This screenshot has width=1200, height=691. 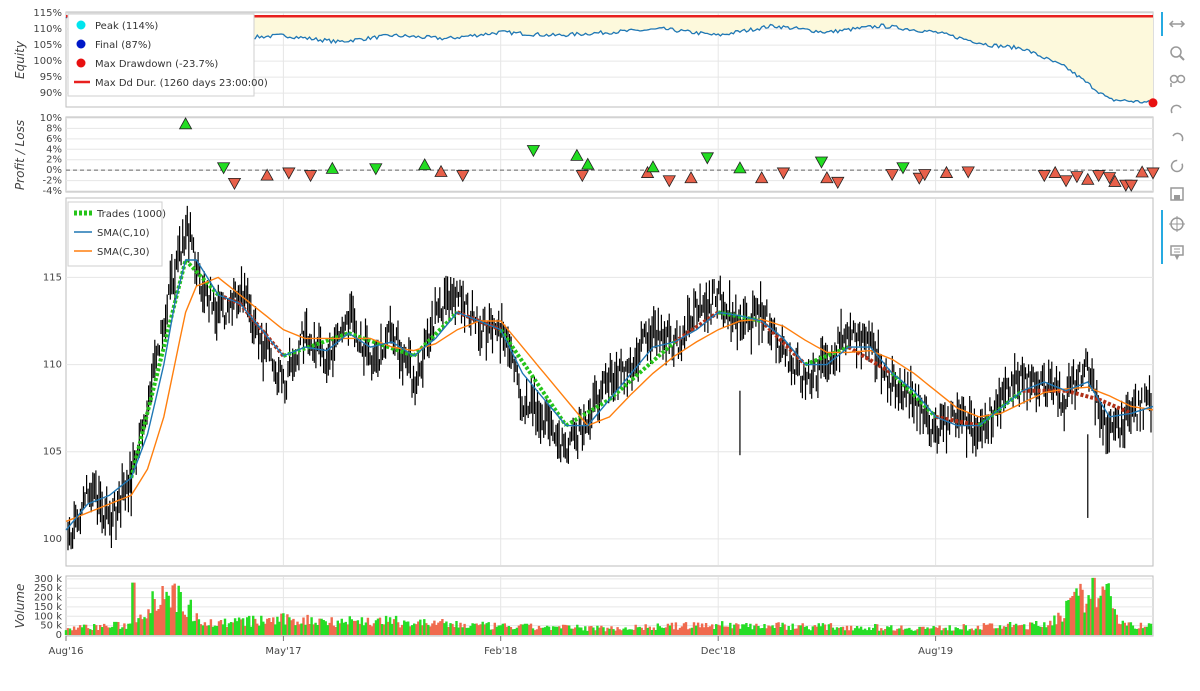 What do you see at coordinates (1177, 81) in the screenshot?
I see `wheel-zoom-icon` at bounding box center [1177, 81].